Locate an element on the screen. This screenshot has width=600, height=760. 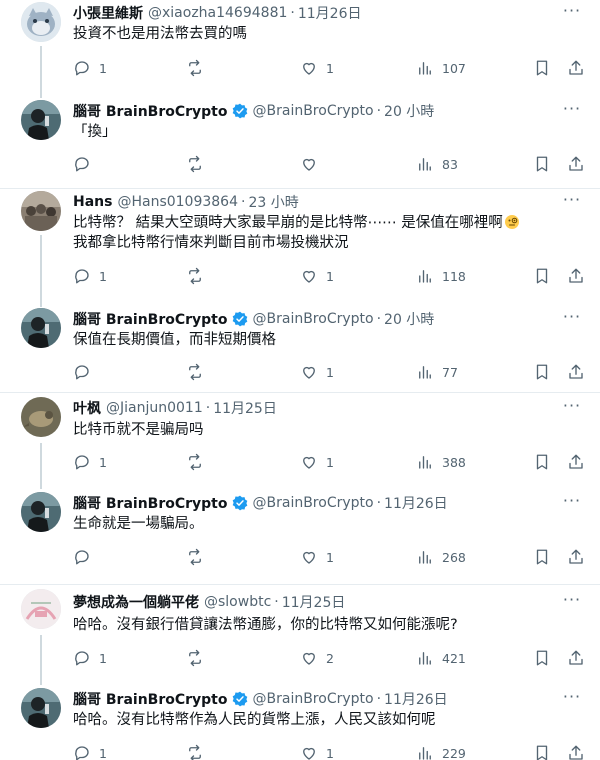
views-button: 421 is located at coordinates (441, 658).